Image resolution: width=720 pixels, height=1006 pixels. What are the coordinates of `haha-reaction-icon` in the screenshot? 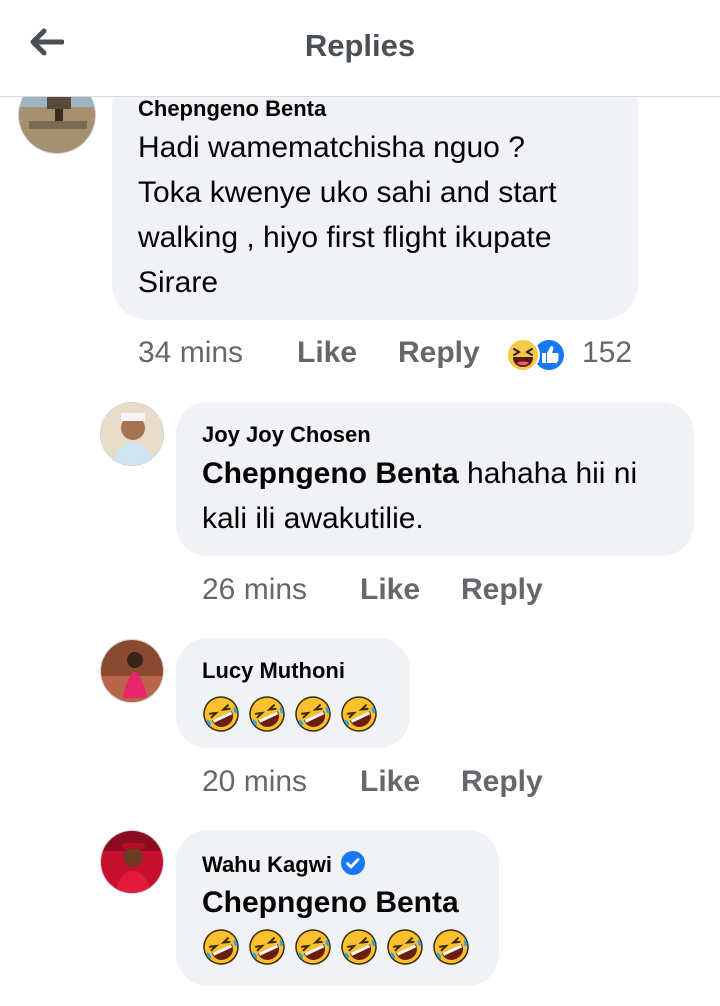 It's located at (523, 355).